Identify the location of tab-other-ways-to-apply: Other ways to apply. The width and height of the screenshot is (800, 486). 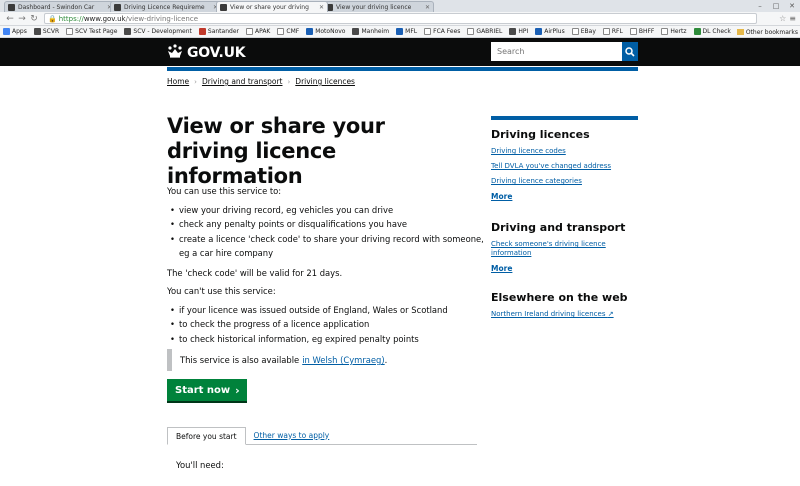
(292, 435).